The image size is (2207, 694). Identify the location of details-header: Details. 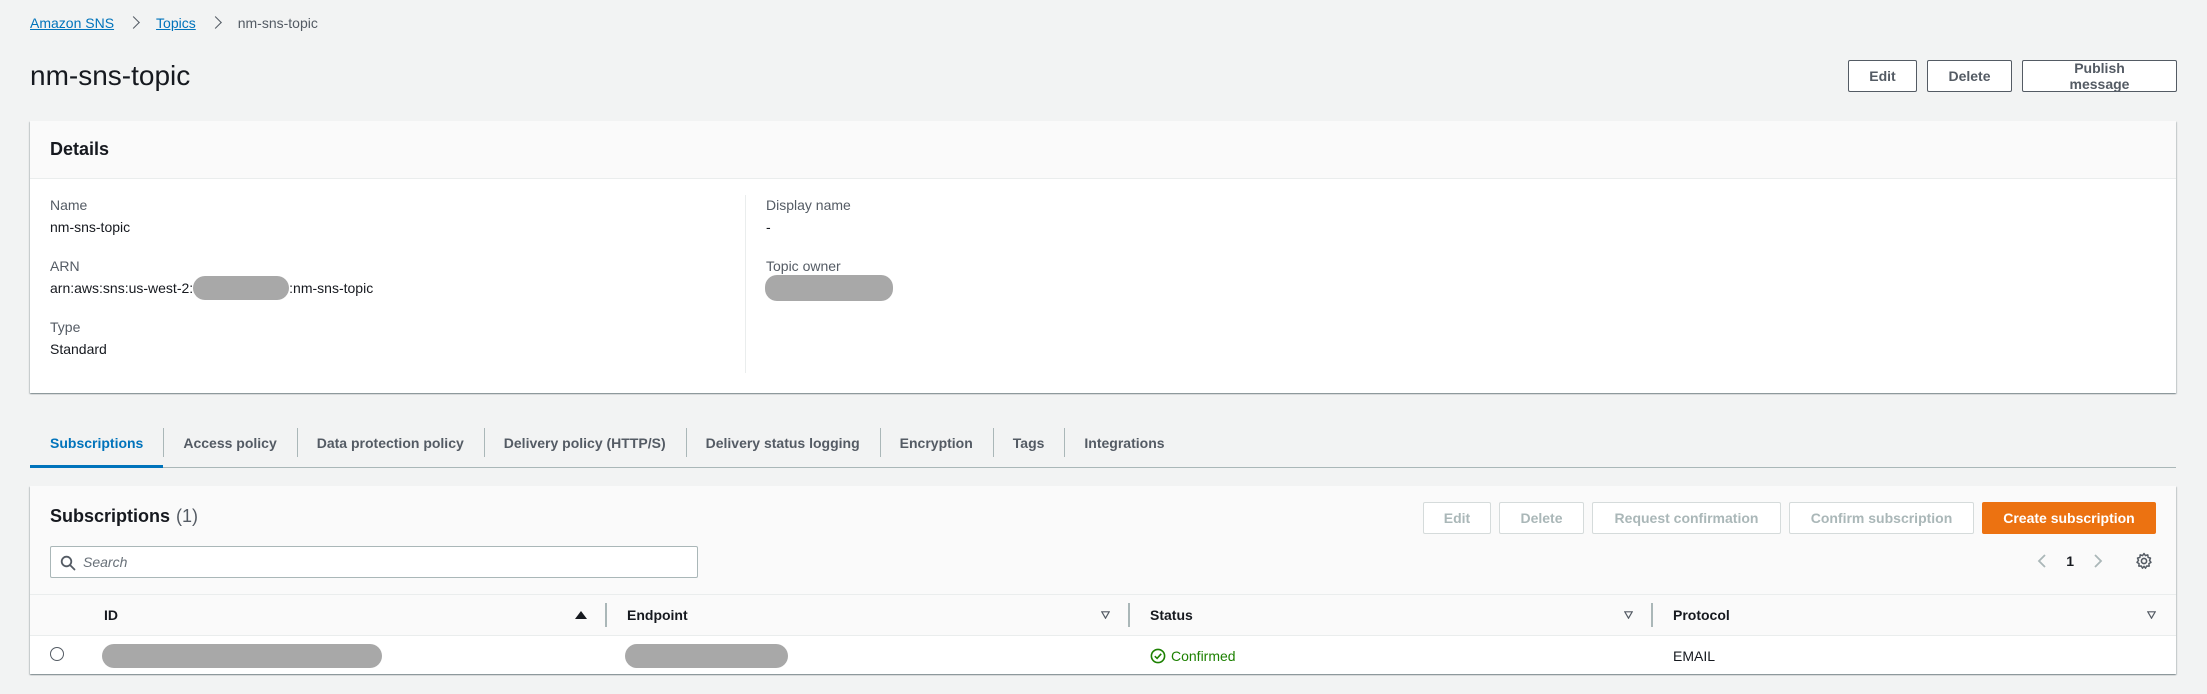
(1103, 150).